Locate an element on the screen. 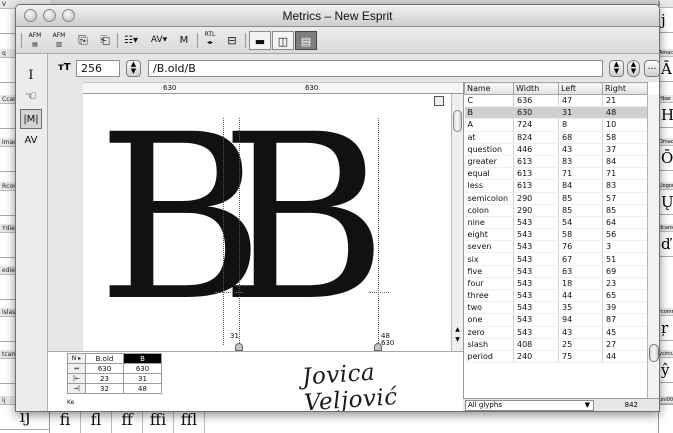 This screenshot has height=433, width=673. glyph-right-cell: 64 is located at coordinates (625, 223).